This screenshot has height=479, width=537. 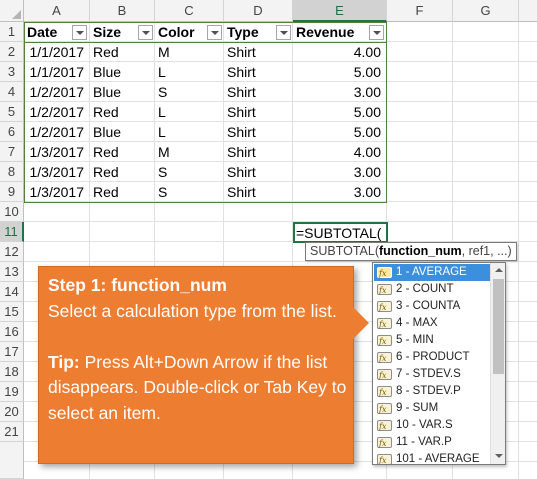 I want to click on tooltip-function-name: SUBTOTAL(, so click(x=344, y=251).